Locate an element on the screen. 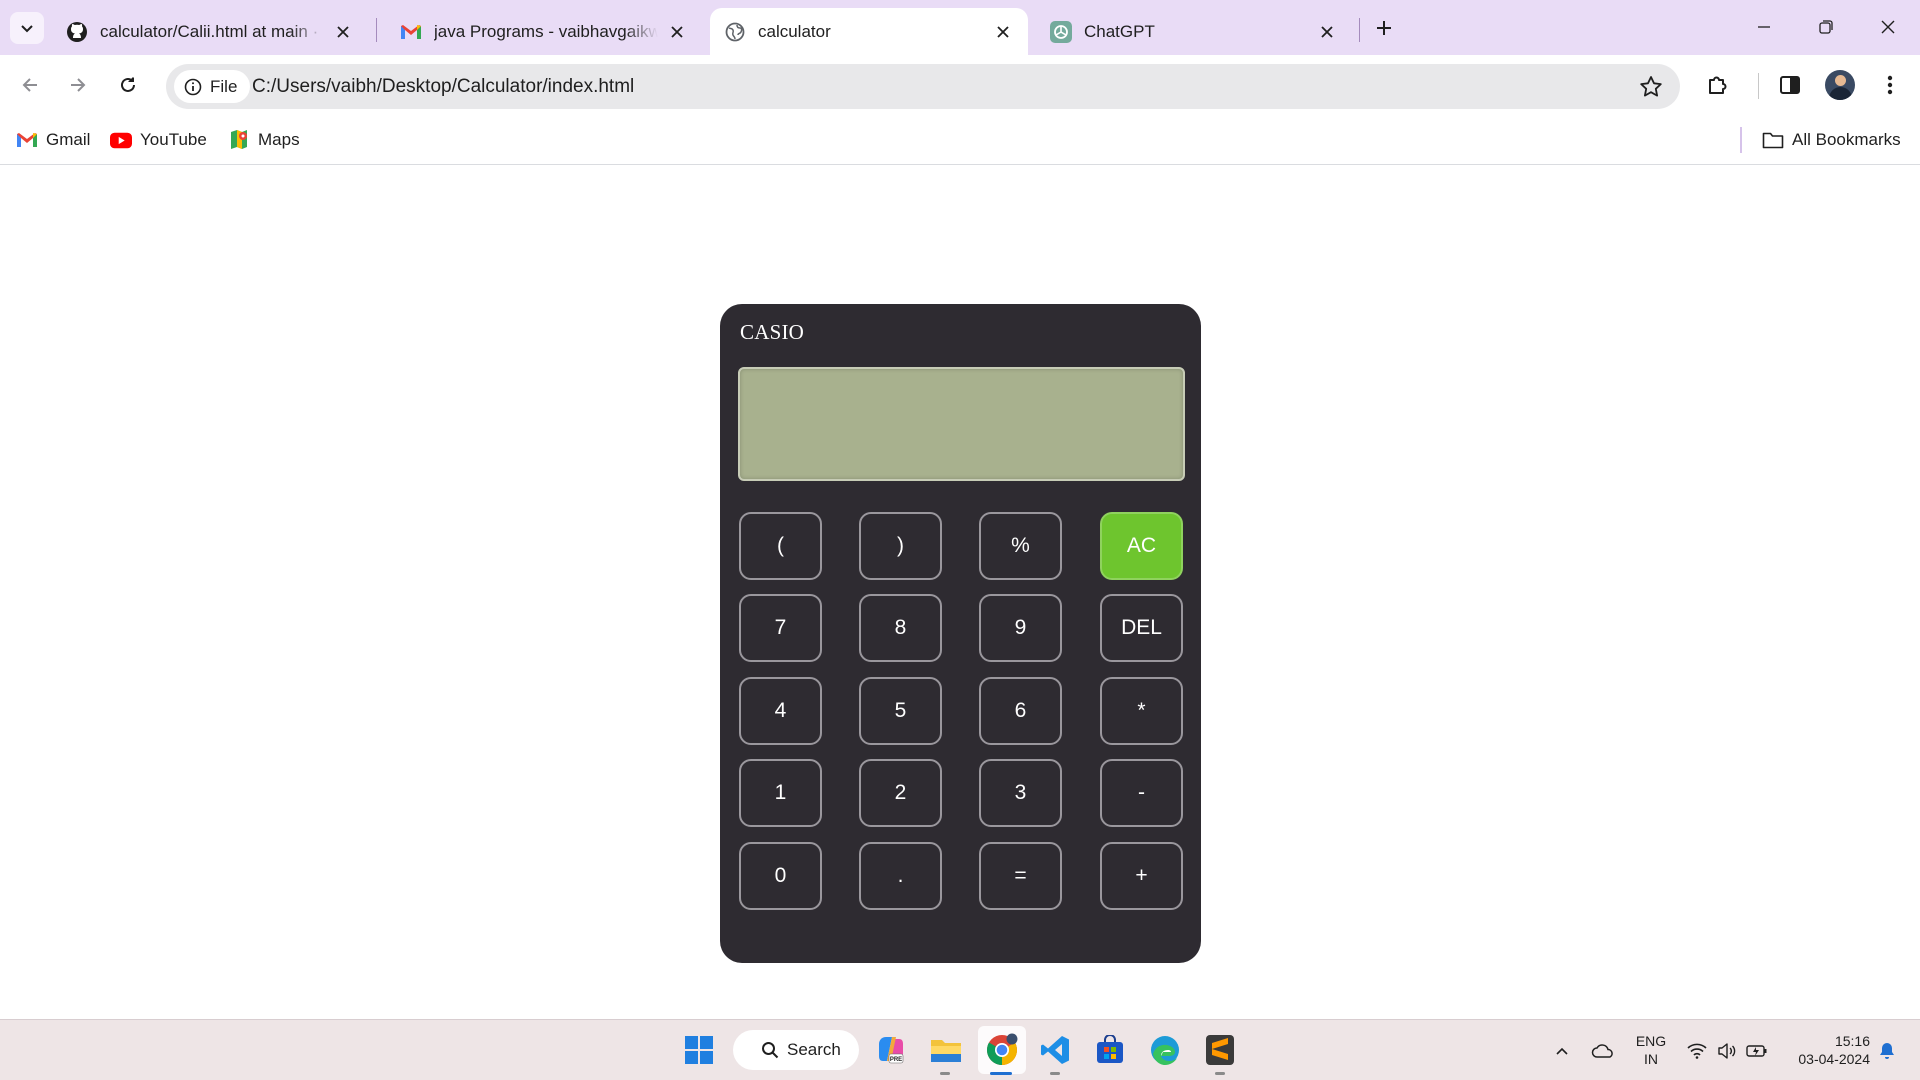  taskbar-search-label: Search is located at coordinates (814, 1049).